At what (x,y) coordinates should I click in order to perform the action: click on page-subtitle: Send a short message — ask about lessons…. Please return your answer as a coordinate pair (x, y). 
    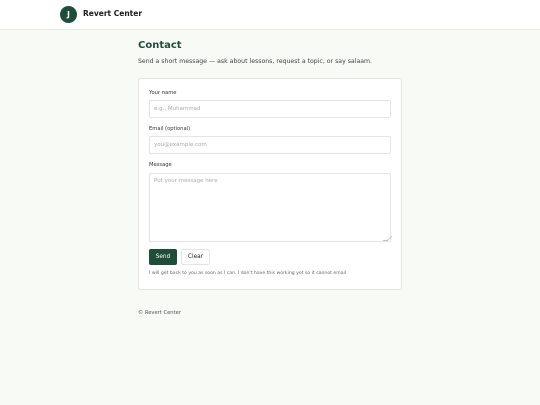
    Looking at the image, I should click on (255, 61).